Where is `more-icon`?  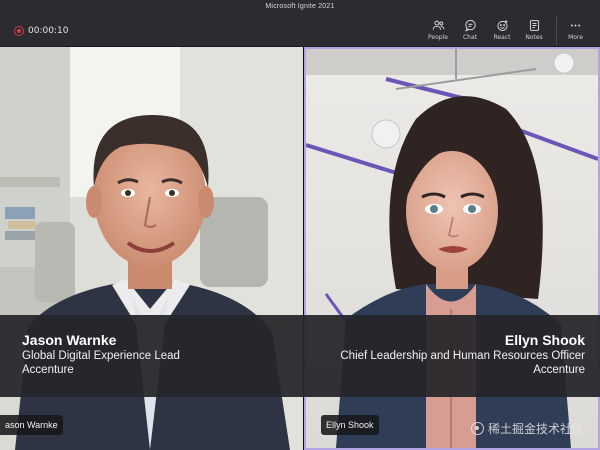 more-icon is located at coordinates (575, 25).